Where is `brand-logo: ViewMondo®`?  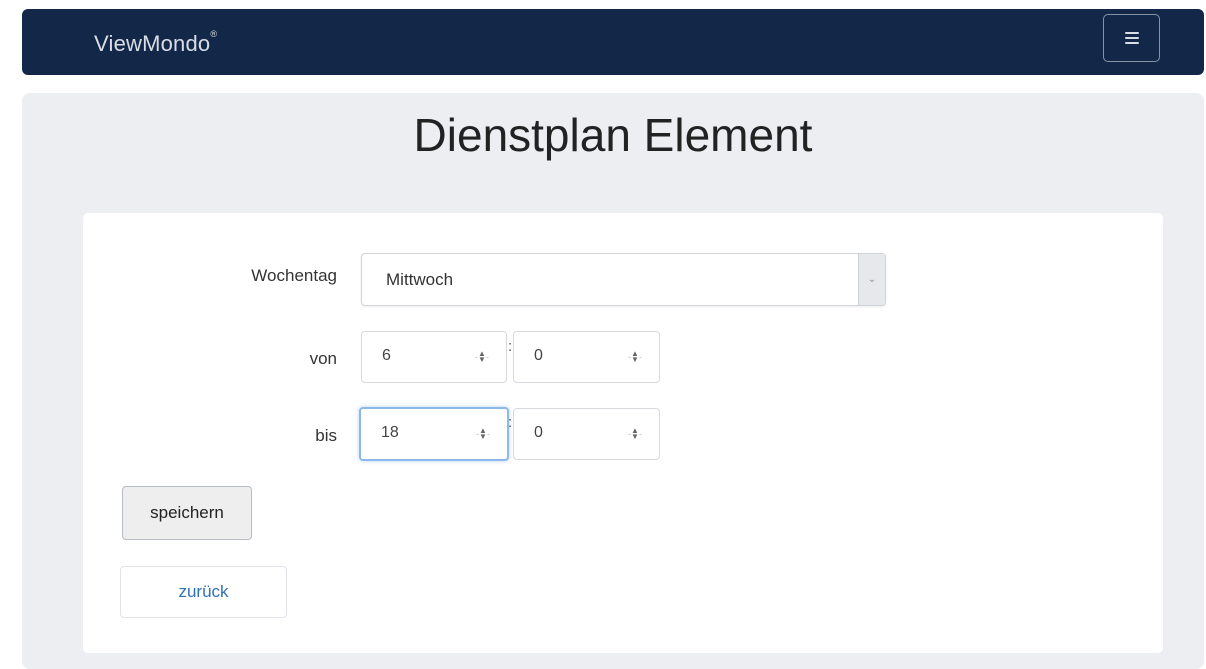 brand-logo: ViewMondo® is located at coordinates (156, 43).